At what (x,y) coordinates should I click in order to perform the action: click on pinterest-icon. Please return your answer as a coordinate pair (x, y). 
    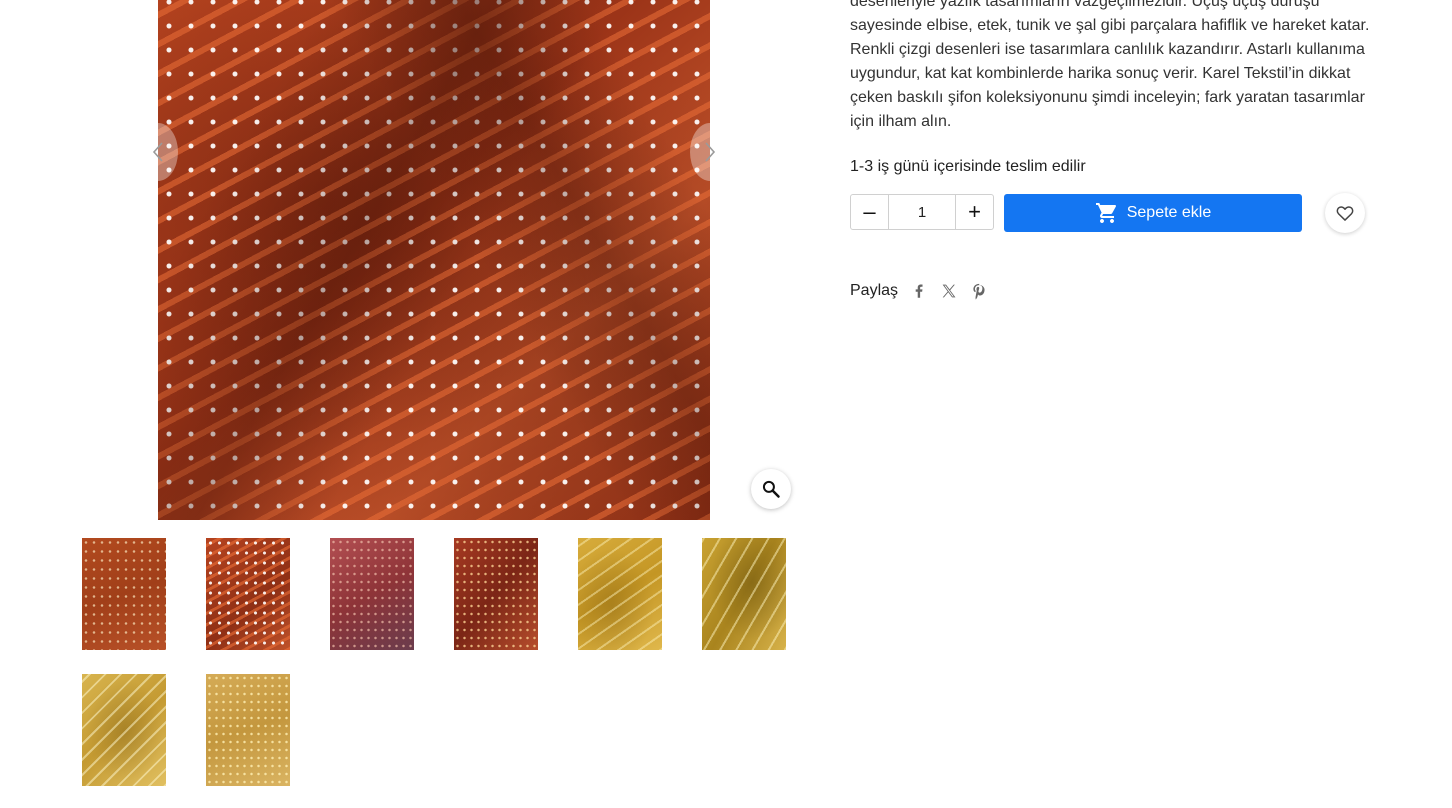
    Looking at the image, I should click on (979, 291).